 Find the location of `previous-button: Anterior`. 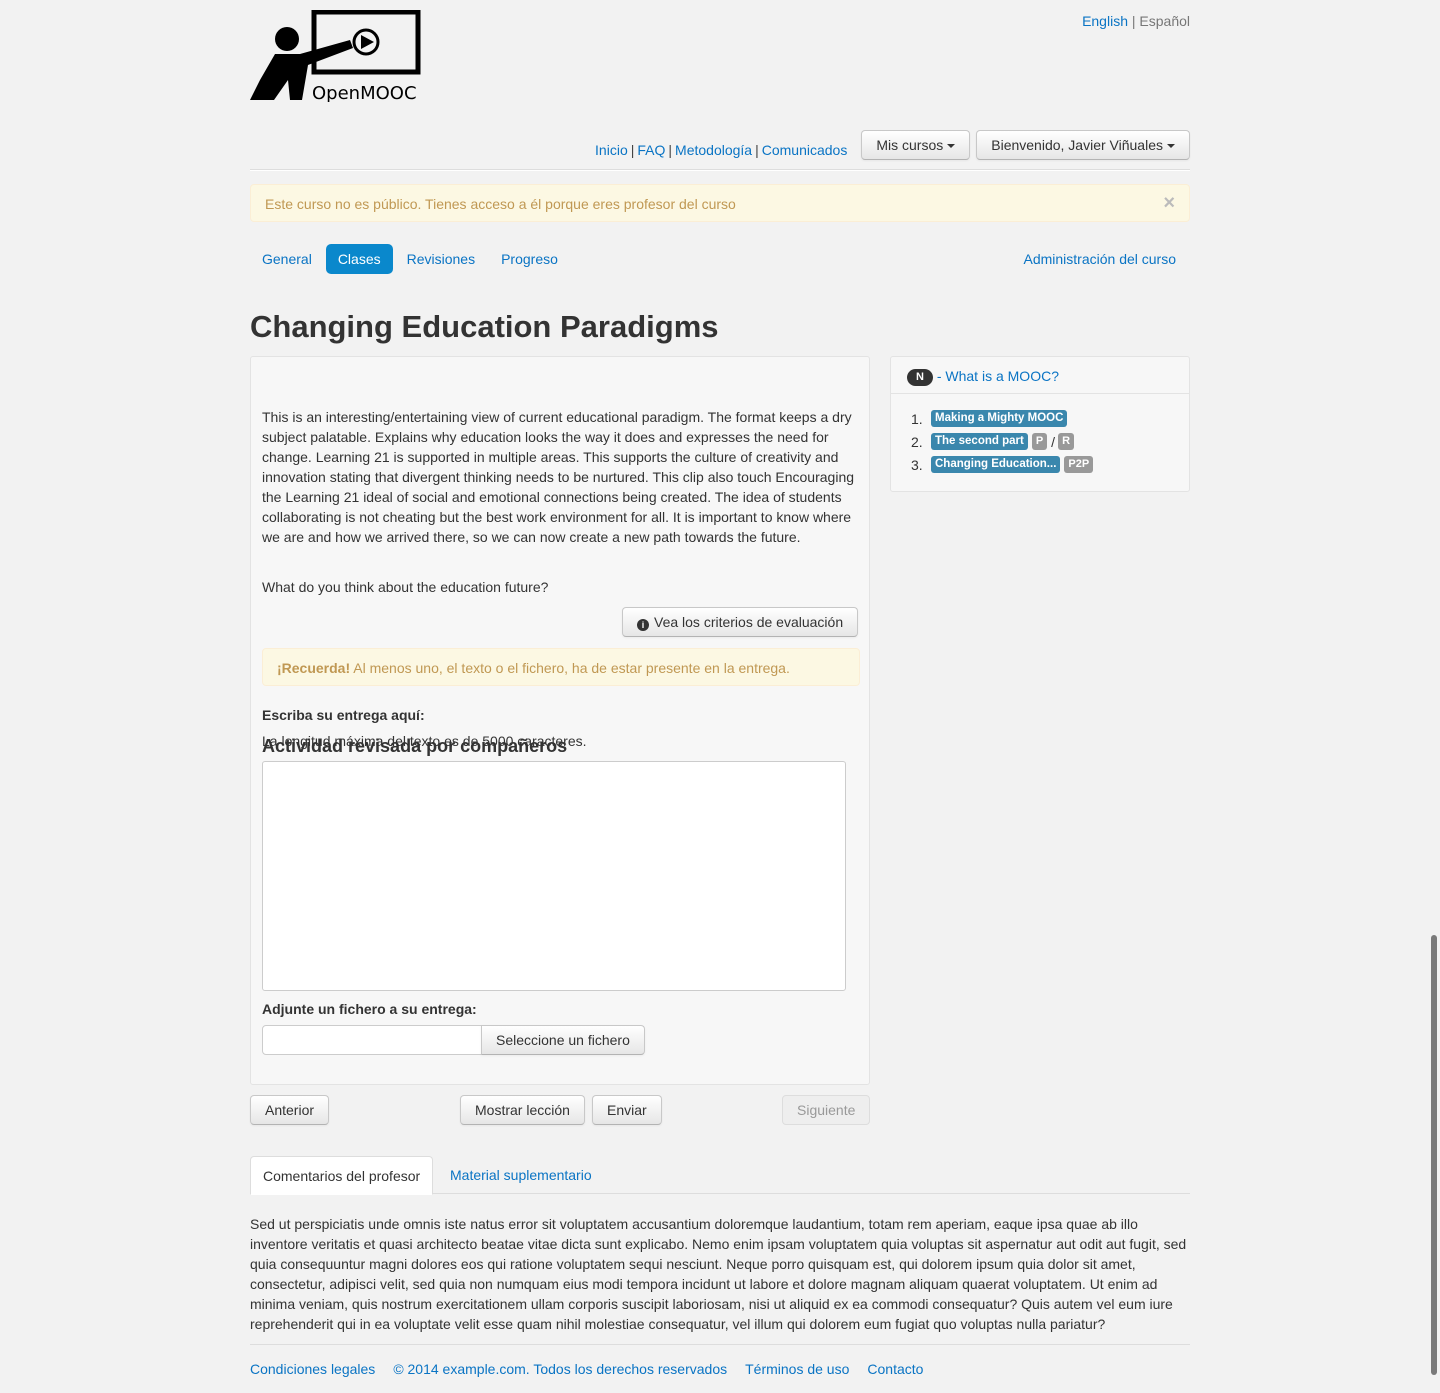

previous-button: Anterior is located at coordinates (290, 1110).